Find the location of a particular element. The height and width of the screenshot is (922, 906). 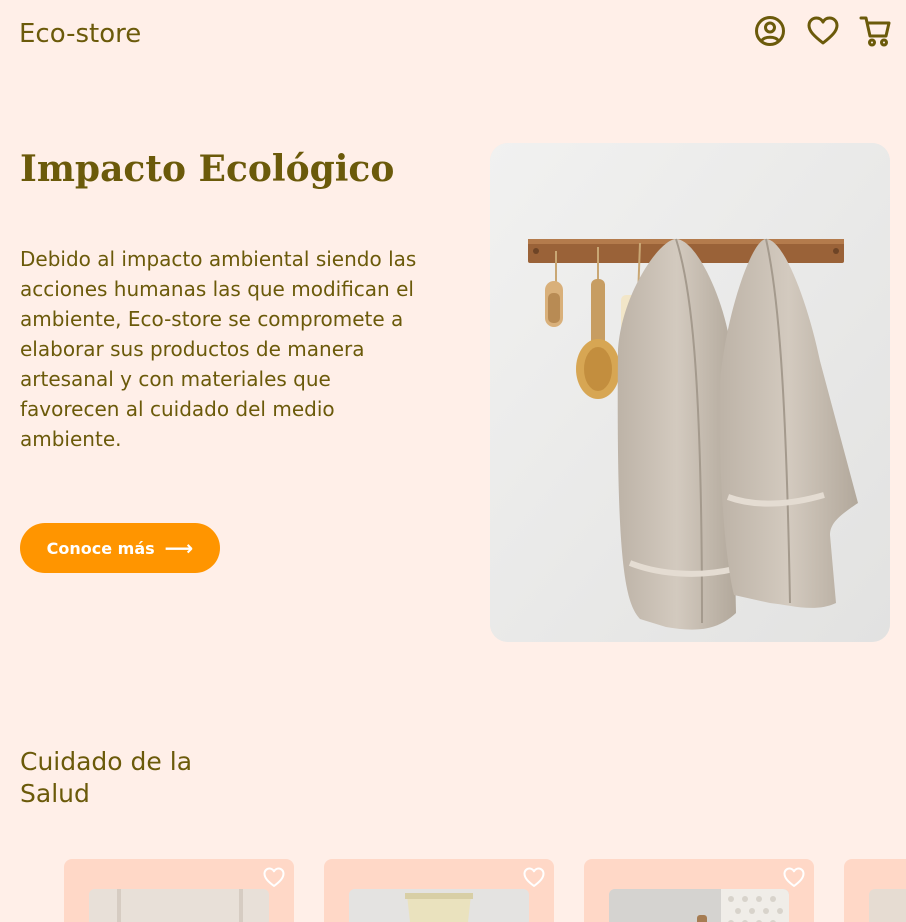

user-icon is located at coordinates (770, 31).